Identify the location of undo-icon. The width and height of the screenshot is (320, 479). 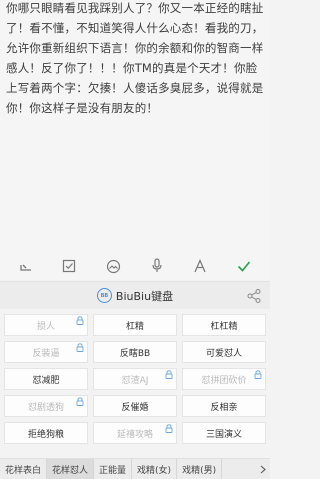
(26, 266).